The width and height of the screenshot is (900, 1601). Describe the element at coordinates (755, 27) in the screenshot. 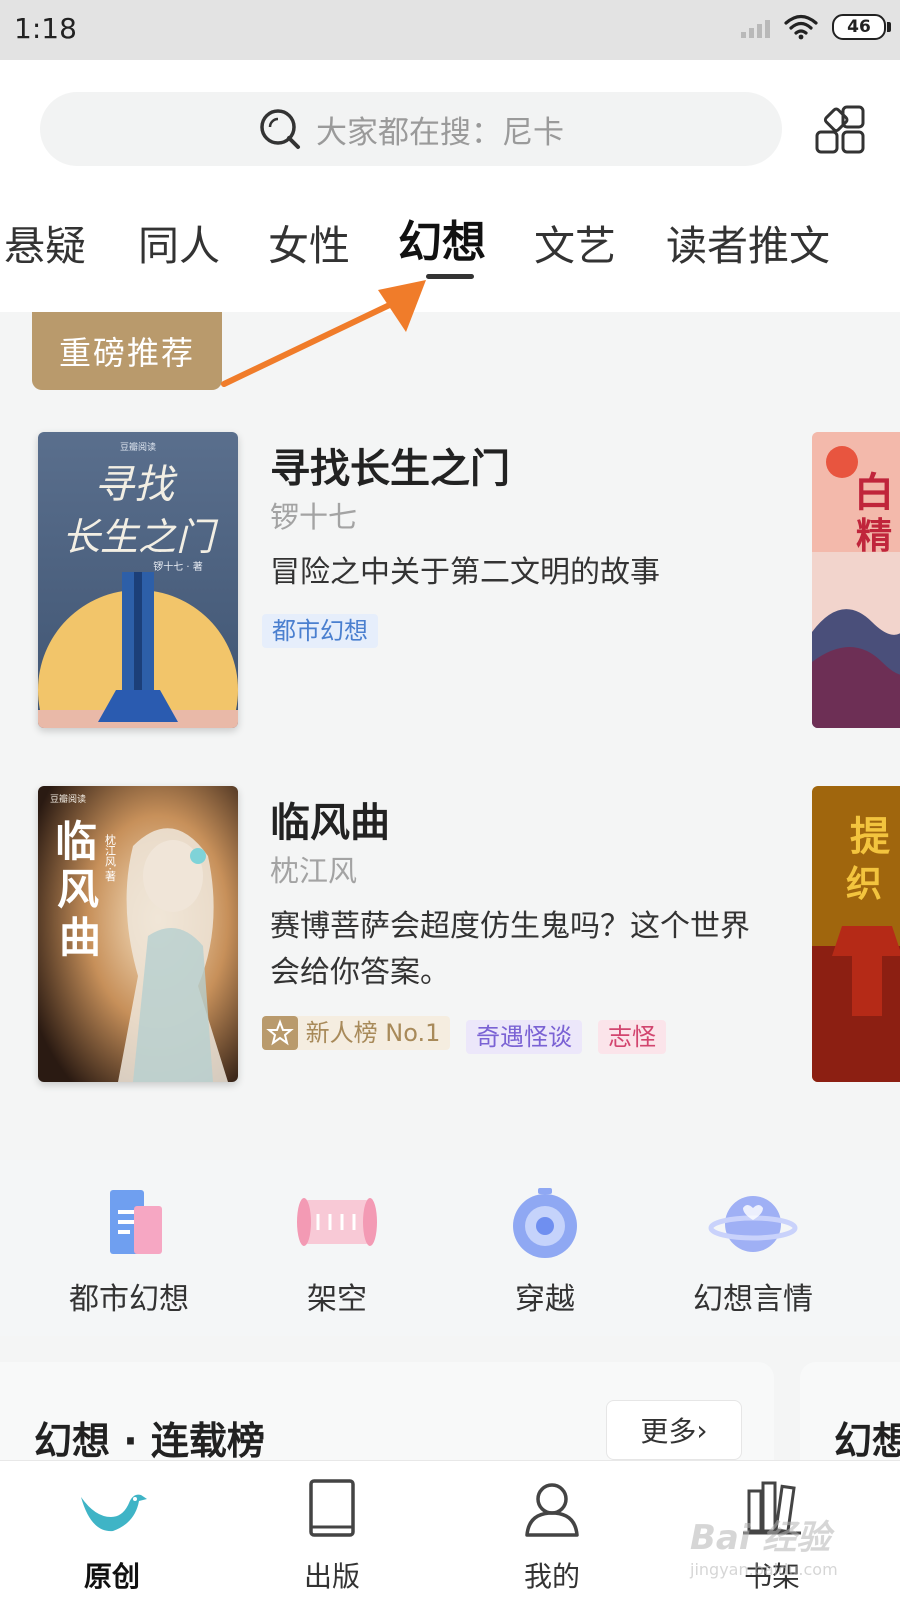

I see `signal-icon` at that location.